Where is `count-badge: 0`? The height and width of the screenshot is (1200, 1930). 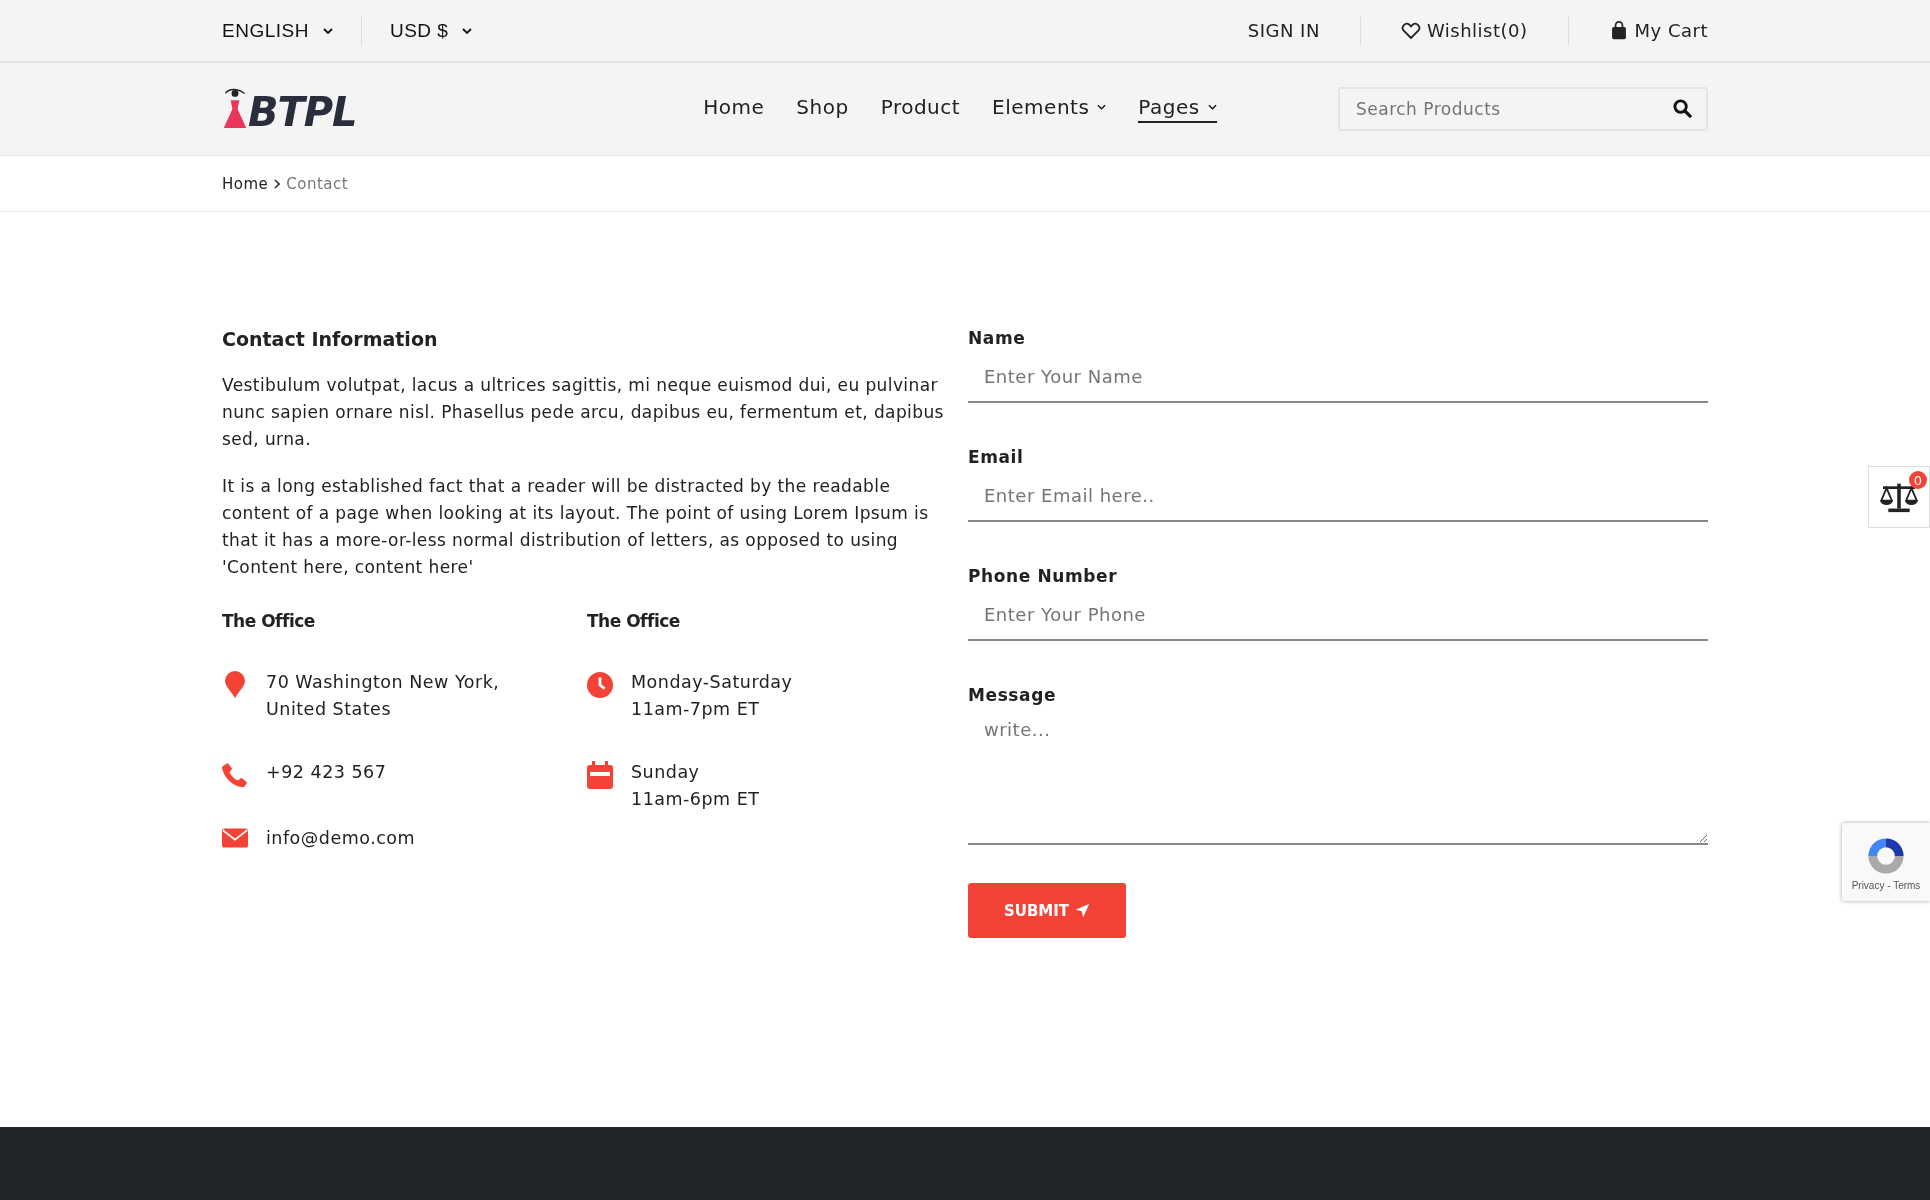
count-badge: 0 is located at coordinates (1918, 480).